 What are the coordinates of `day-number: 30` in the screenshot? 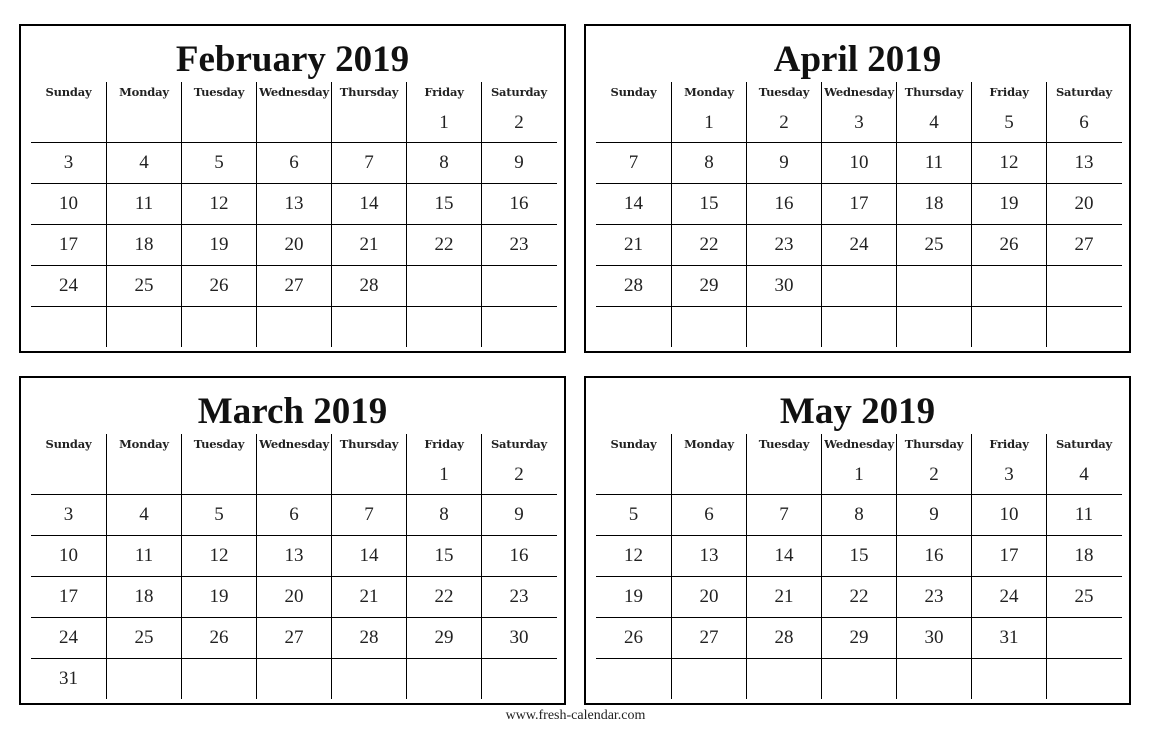 It's located at (784, 285).